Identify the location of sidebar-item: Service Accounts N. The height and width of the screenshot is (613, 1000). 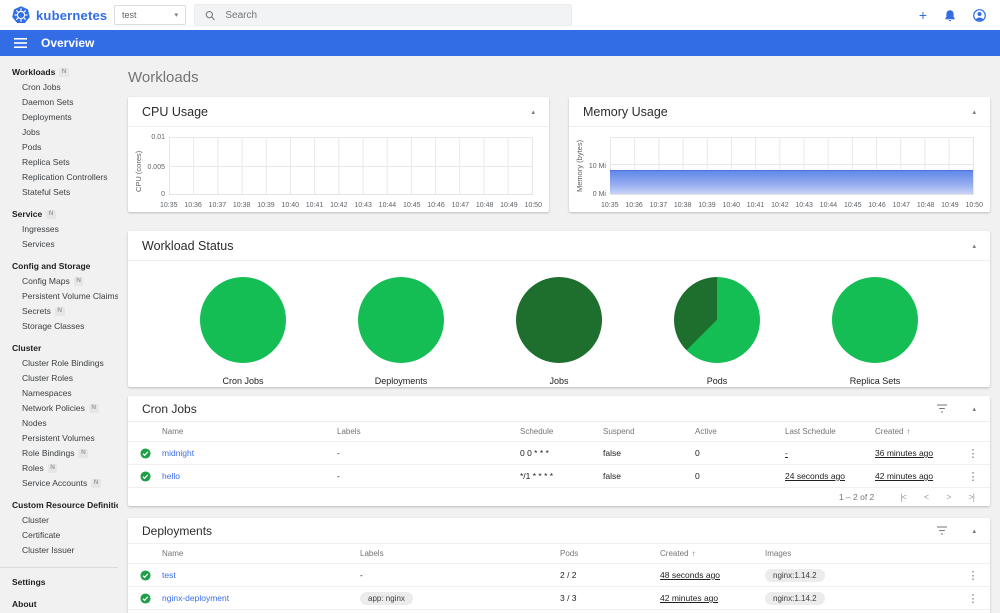
(59, 483).